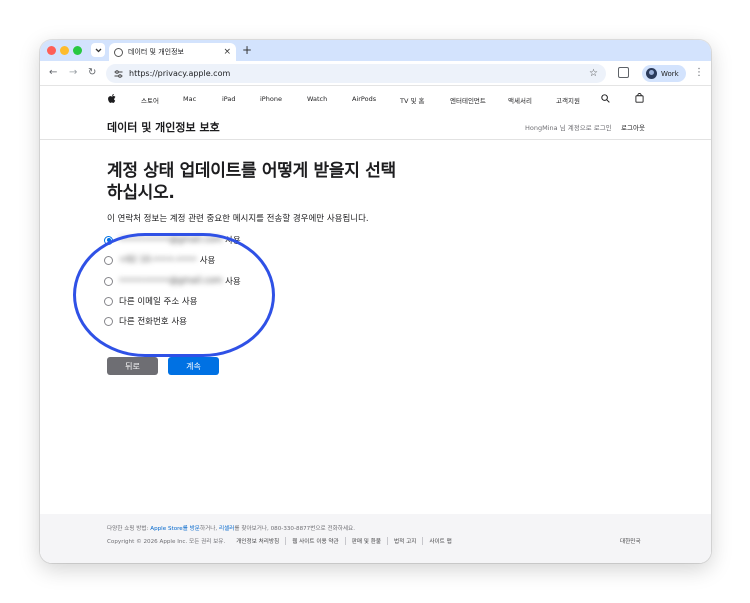 This screenshot has width=750, height=603. I want to click on main-heading: 계정 상태 업데이트를 어떻게 받을지 선택하십시오., so click(251, 182).